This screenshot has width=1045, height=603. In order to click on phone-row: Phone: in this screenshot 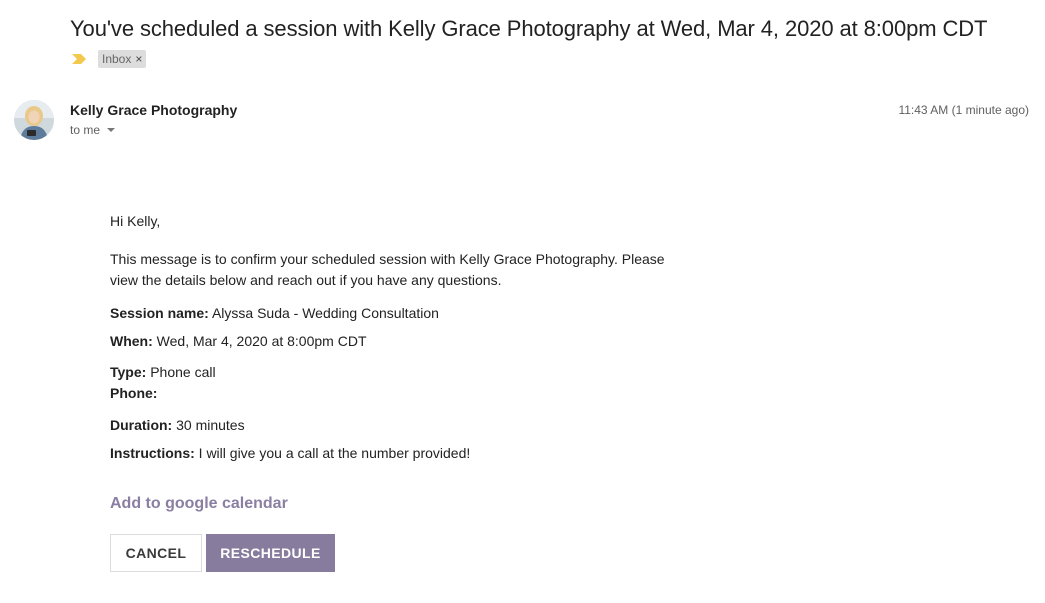, I will do `click(133, 393)`.